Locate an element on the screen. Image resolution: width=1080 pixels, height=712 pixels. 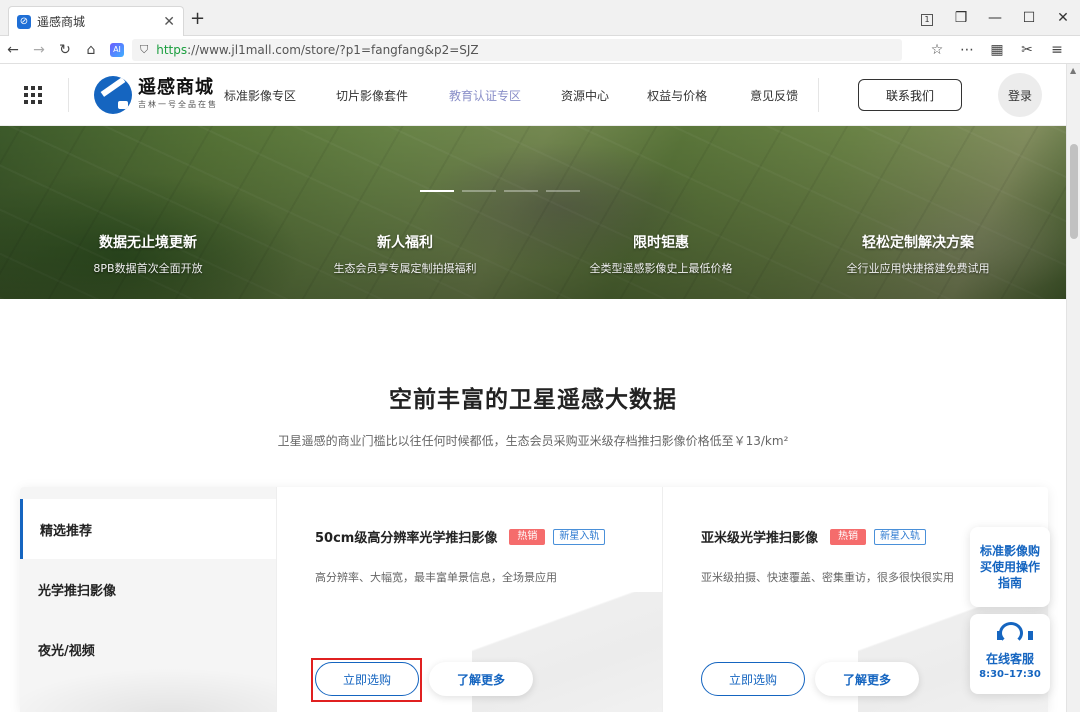
hero-feature: 新人福利 生态会员享专属定制拍摄福利 is located at coordinates (405, 255).